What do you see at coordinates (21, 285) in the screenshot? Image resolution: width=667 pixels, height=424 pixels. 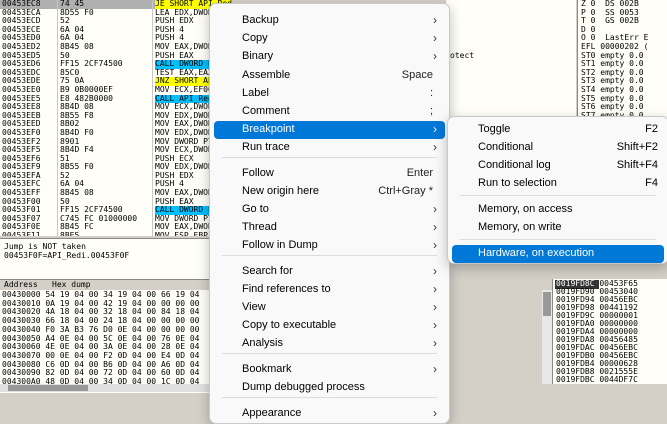 I see `dump-address-header: Address` at bounding box center [21, 285].